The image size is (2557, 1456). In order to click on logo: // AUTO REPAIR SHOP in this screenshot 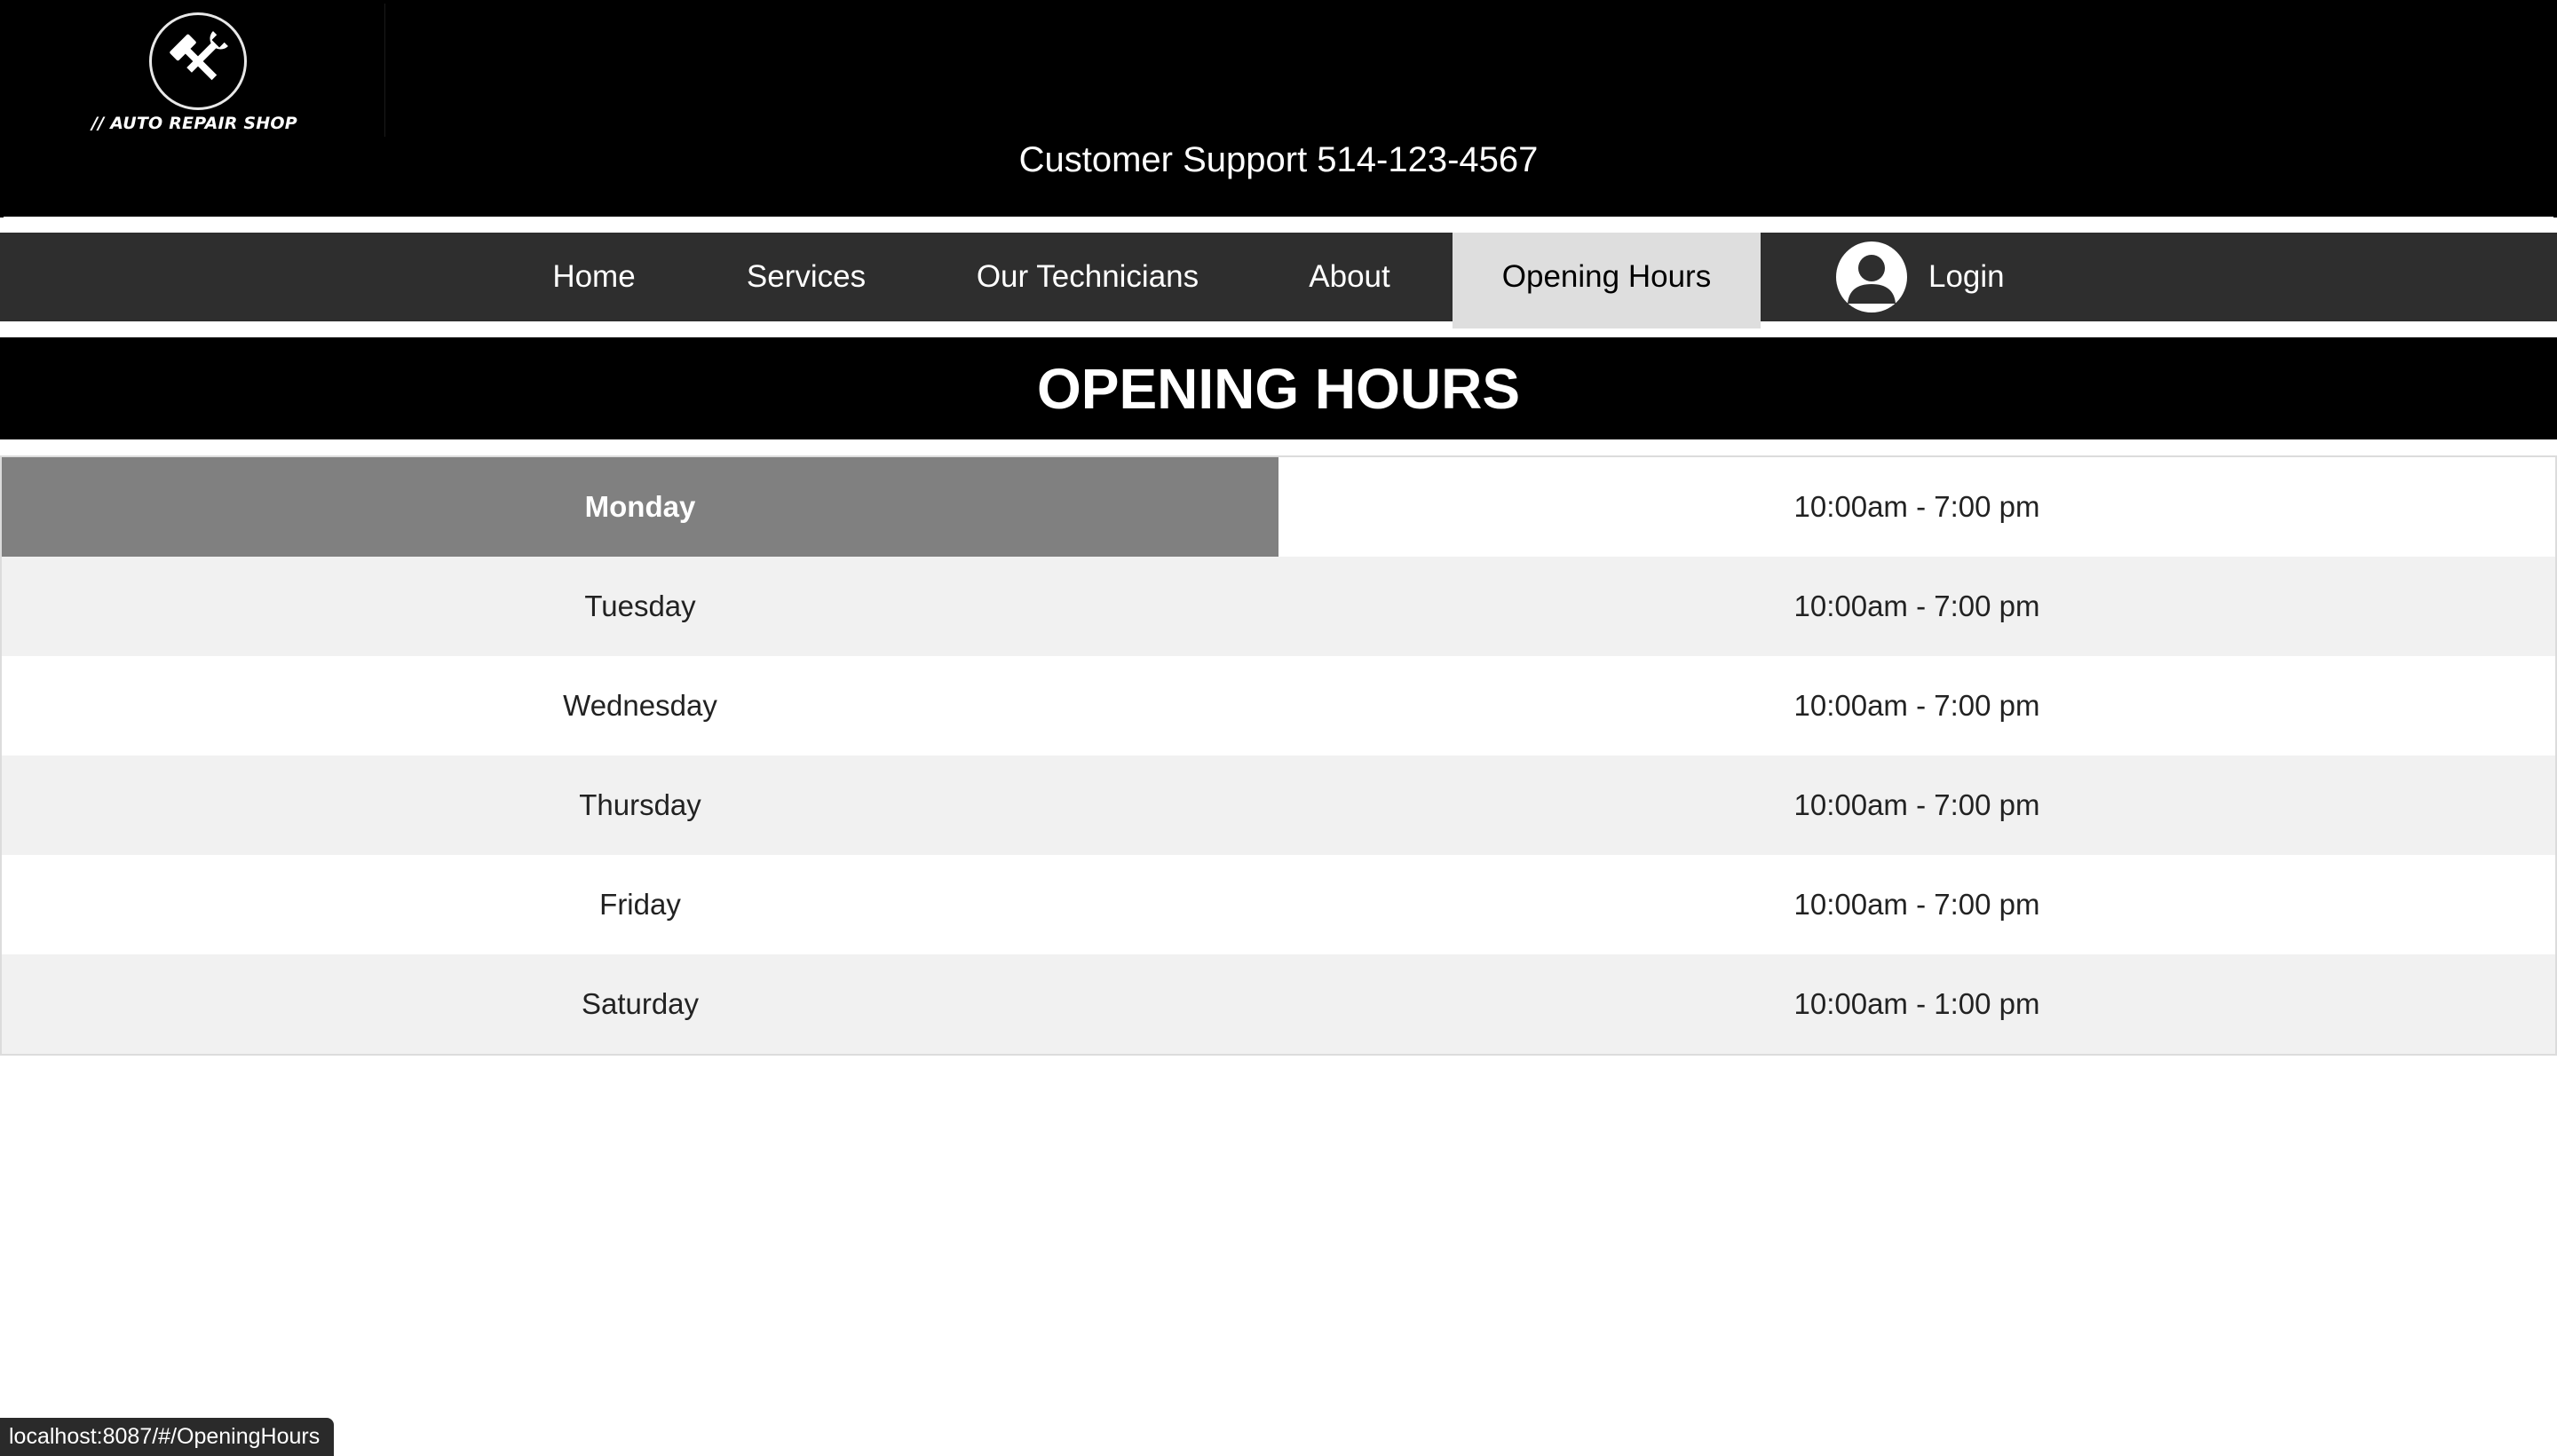, I will do `click(194, 70)`.